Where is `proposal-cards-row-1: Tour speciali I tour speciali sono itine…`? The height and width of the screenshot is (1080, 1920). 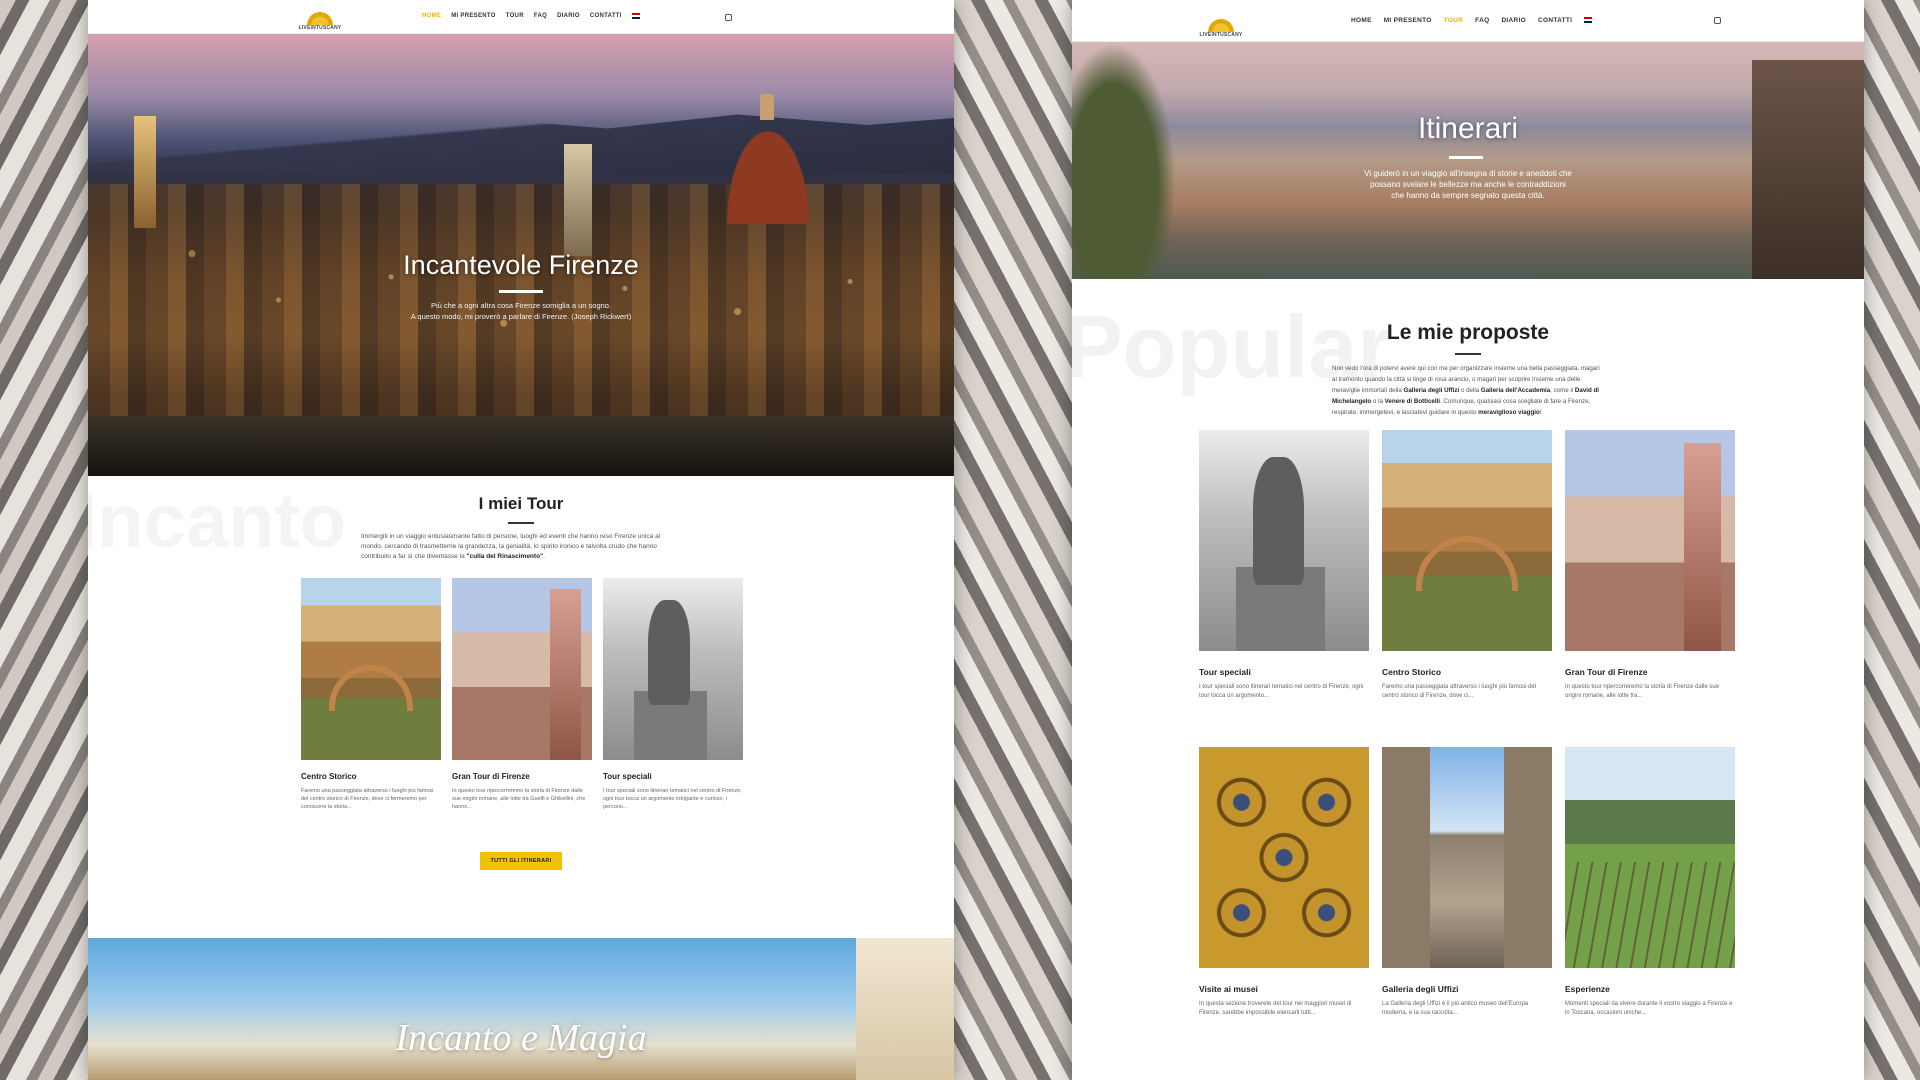 proposal-cards-row-1: Tour speciali I tour speciali sono itine… is located at coordinates (1467, 565).